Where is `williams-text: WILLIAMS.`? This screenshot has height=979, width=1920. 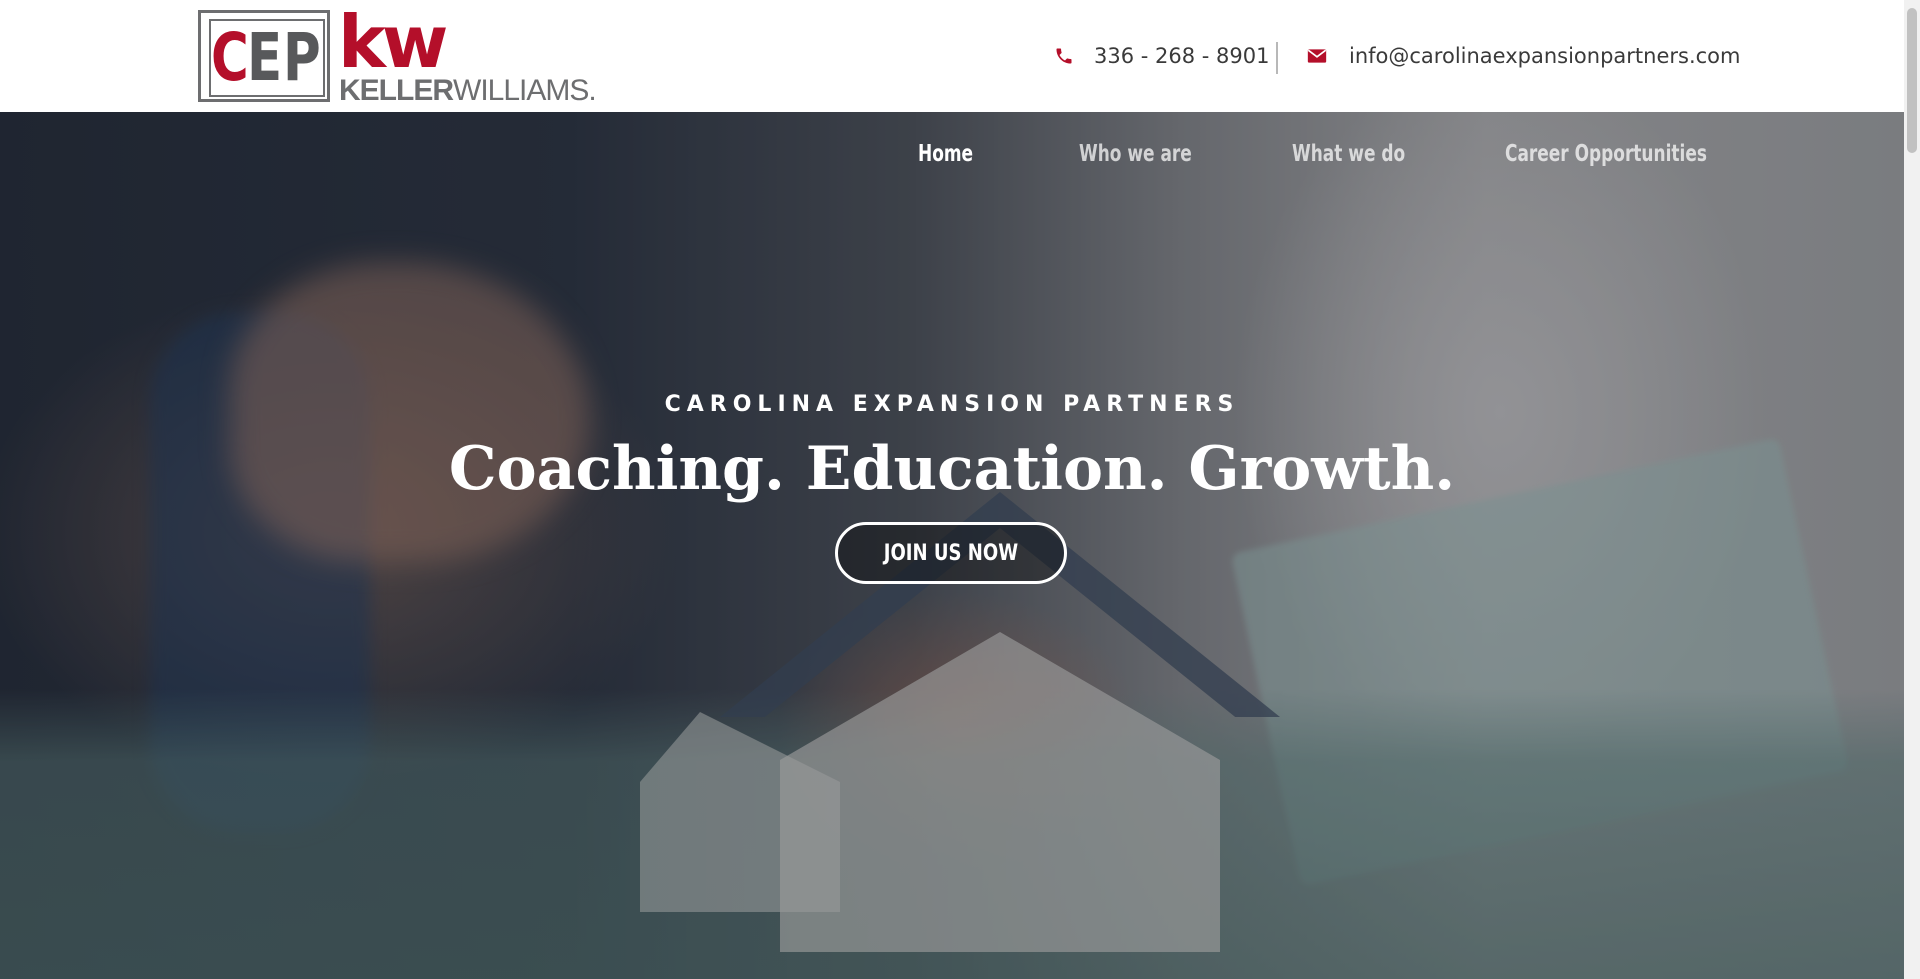
williams-text: WILLIAMS. is located at coordinates (525, 90).